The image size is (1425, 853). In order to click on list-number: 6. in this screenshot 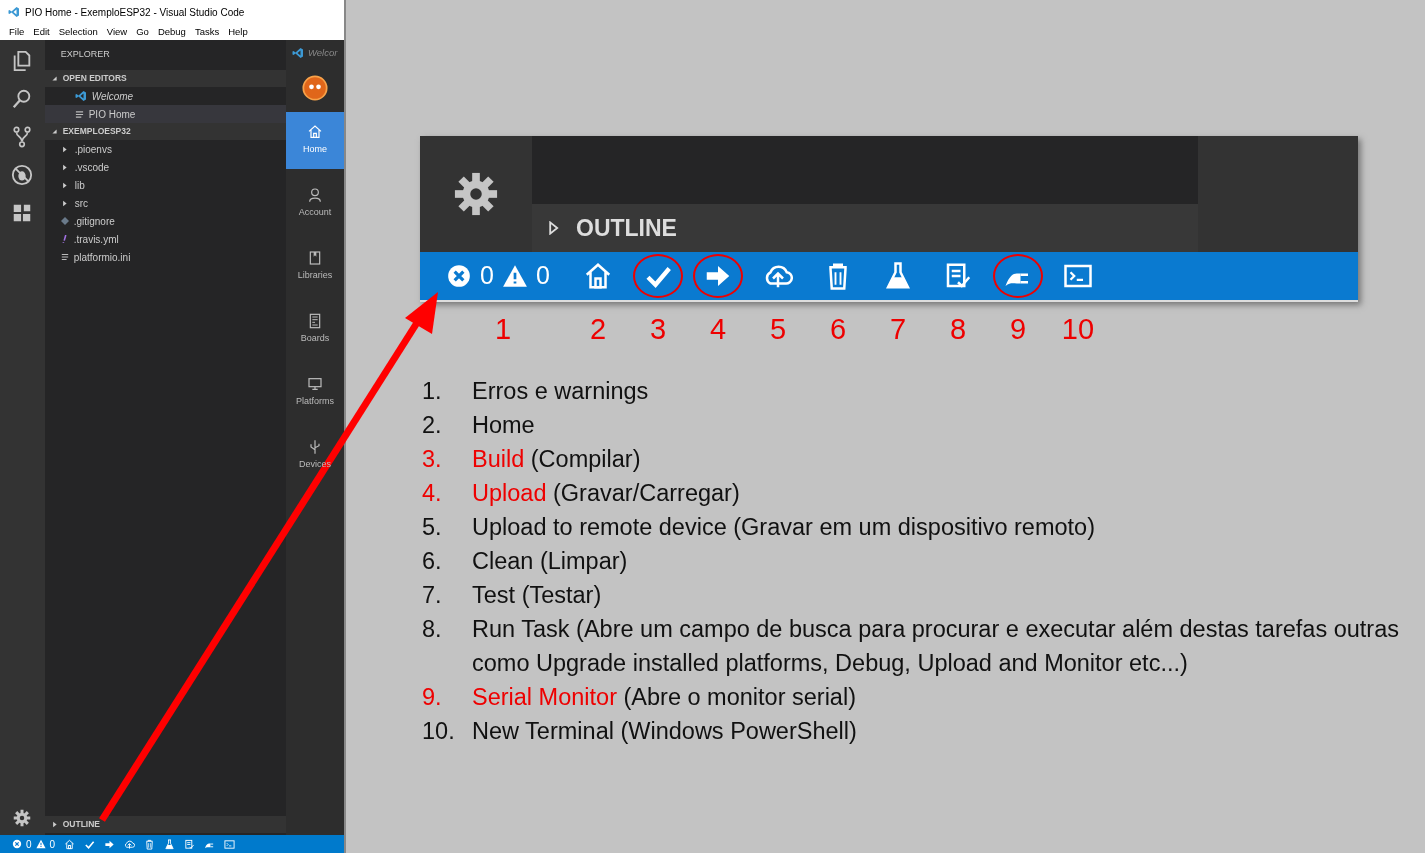, I will do `click(432, 561)`.